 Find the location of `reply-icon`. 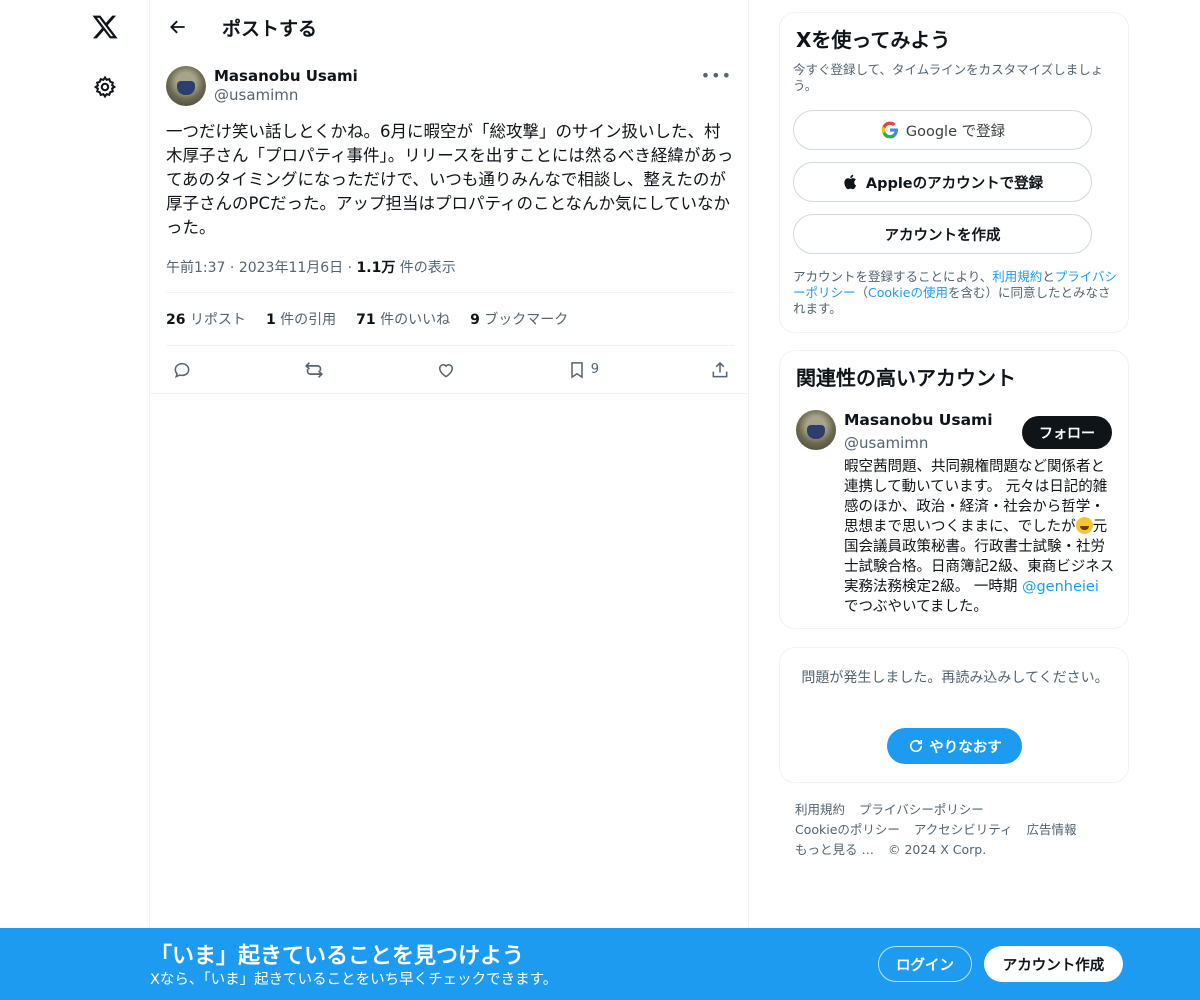

reply-icon is located at coordinates (182, 370).